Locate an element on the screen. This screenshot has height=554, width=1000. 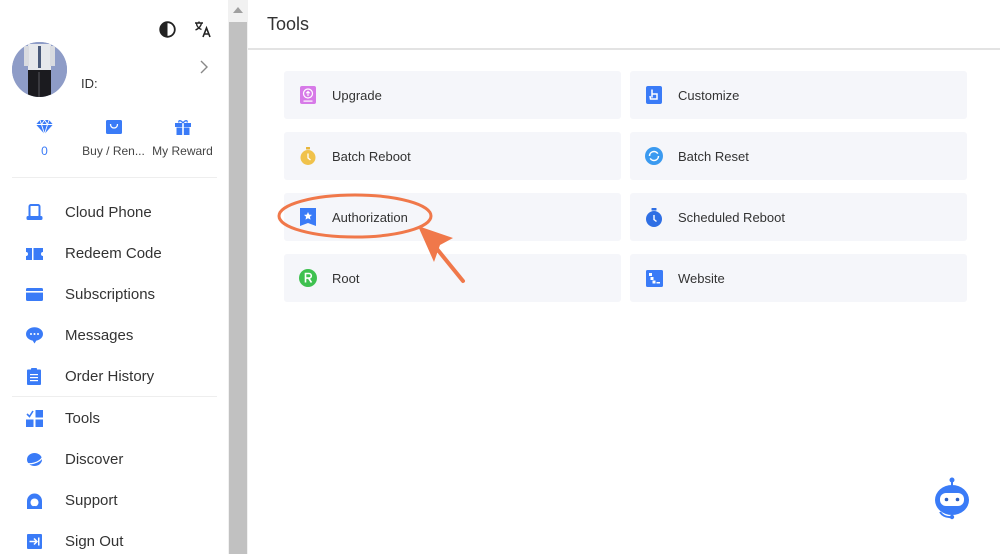
sidebar-item-messages: Messages is located at coordinates (114, 335).